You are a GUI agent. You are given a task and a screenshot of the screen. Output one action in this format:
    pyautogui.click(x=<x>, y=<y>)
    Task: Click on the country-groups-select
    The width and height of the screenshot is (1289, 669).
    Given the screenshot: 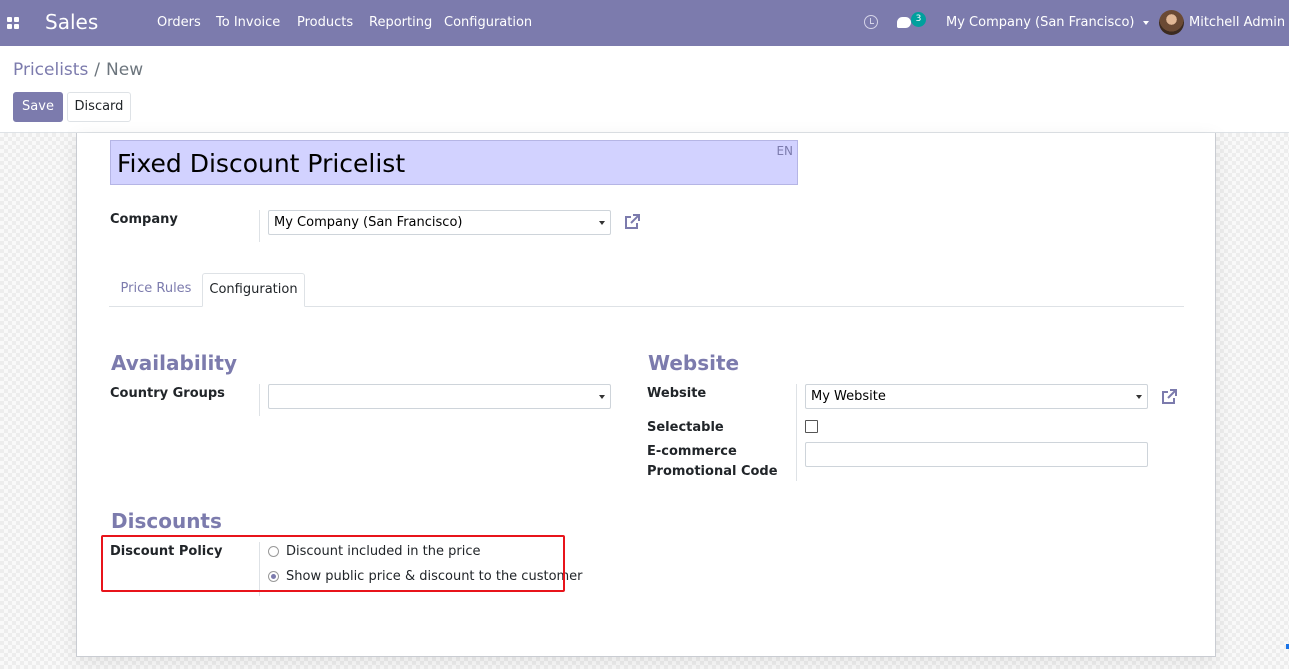 What is the action you would take?
    pyautogui.click(x=439, y=396)
    